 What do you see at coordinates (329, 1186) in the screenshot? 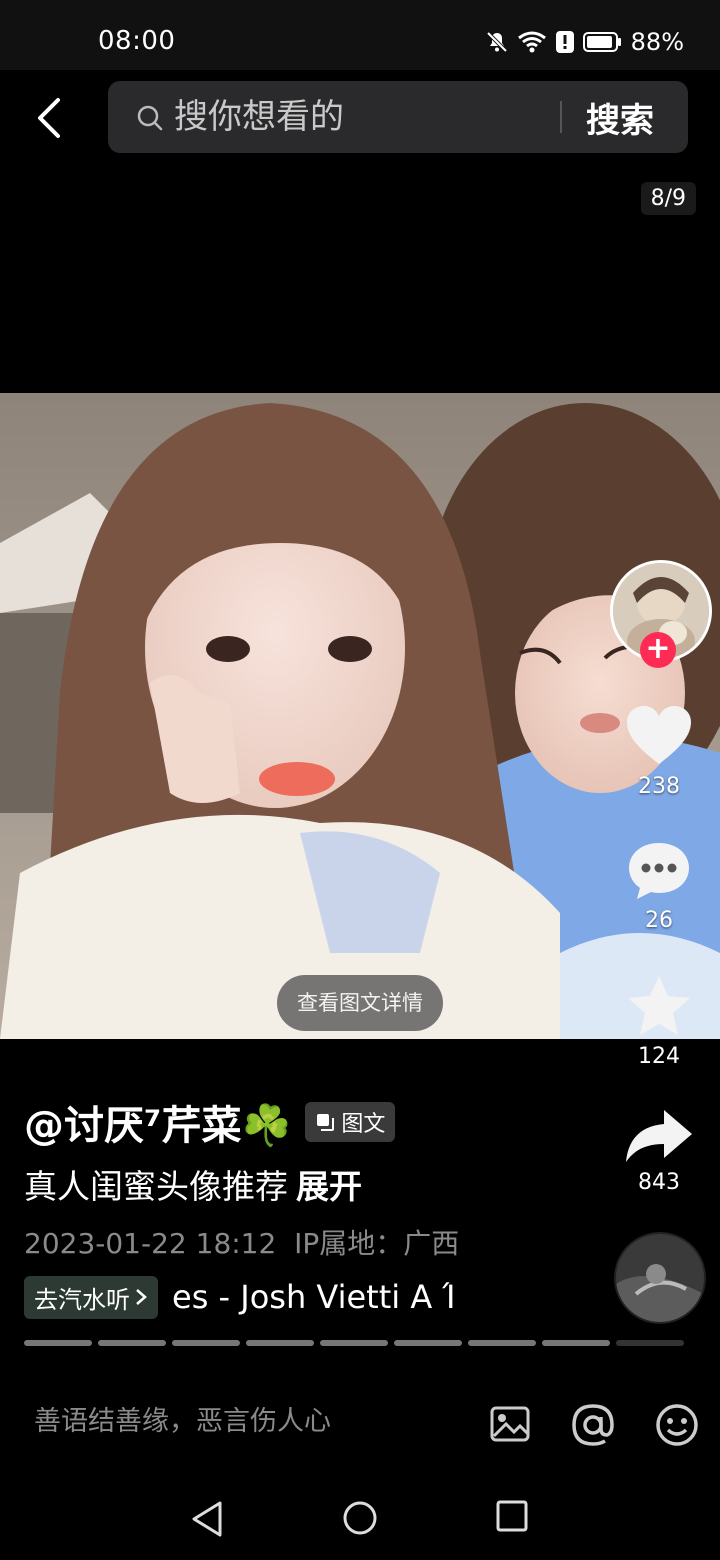
I see `expand-button: 展开` at bounding box center [329, 1186].